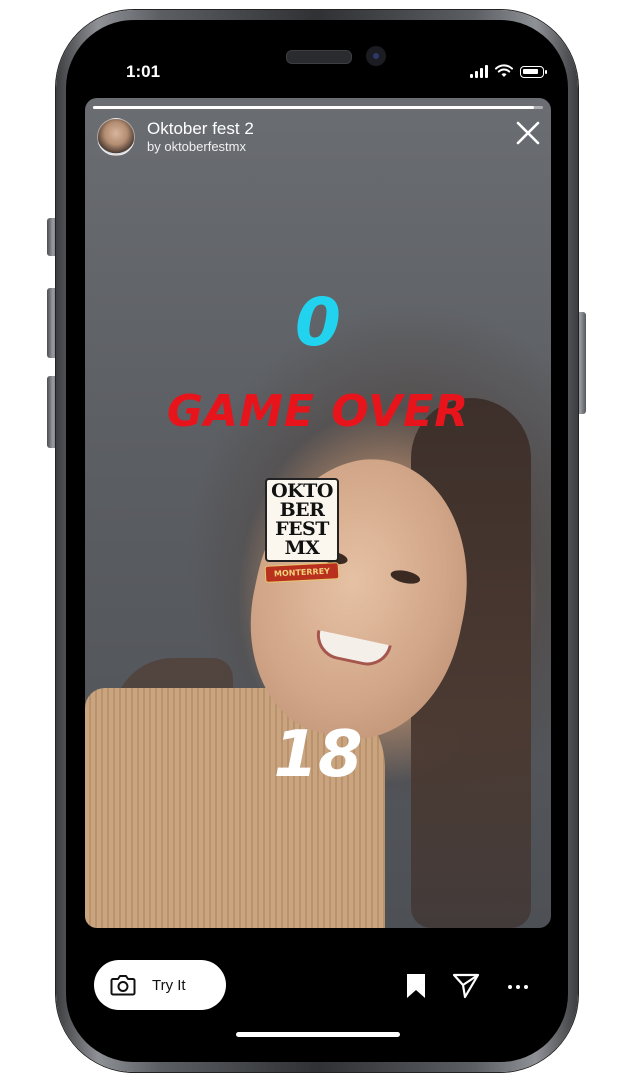 The height and width of the screenshot is (1080, 632). I want to click on try-it-label: Try It, so click(169, 985).